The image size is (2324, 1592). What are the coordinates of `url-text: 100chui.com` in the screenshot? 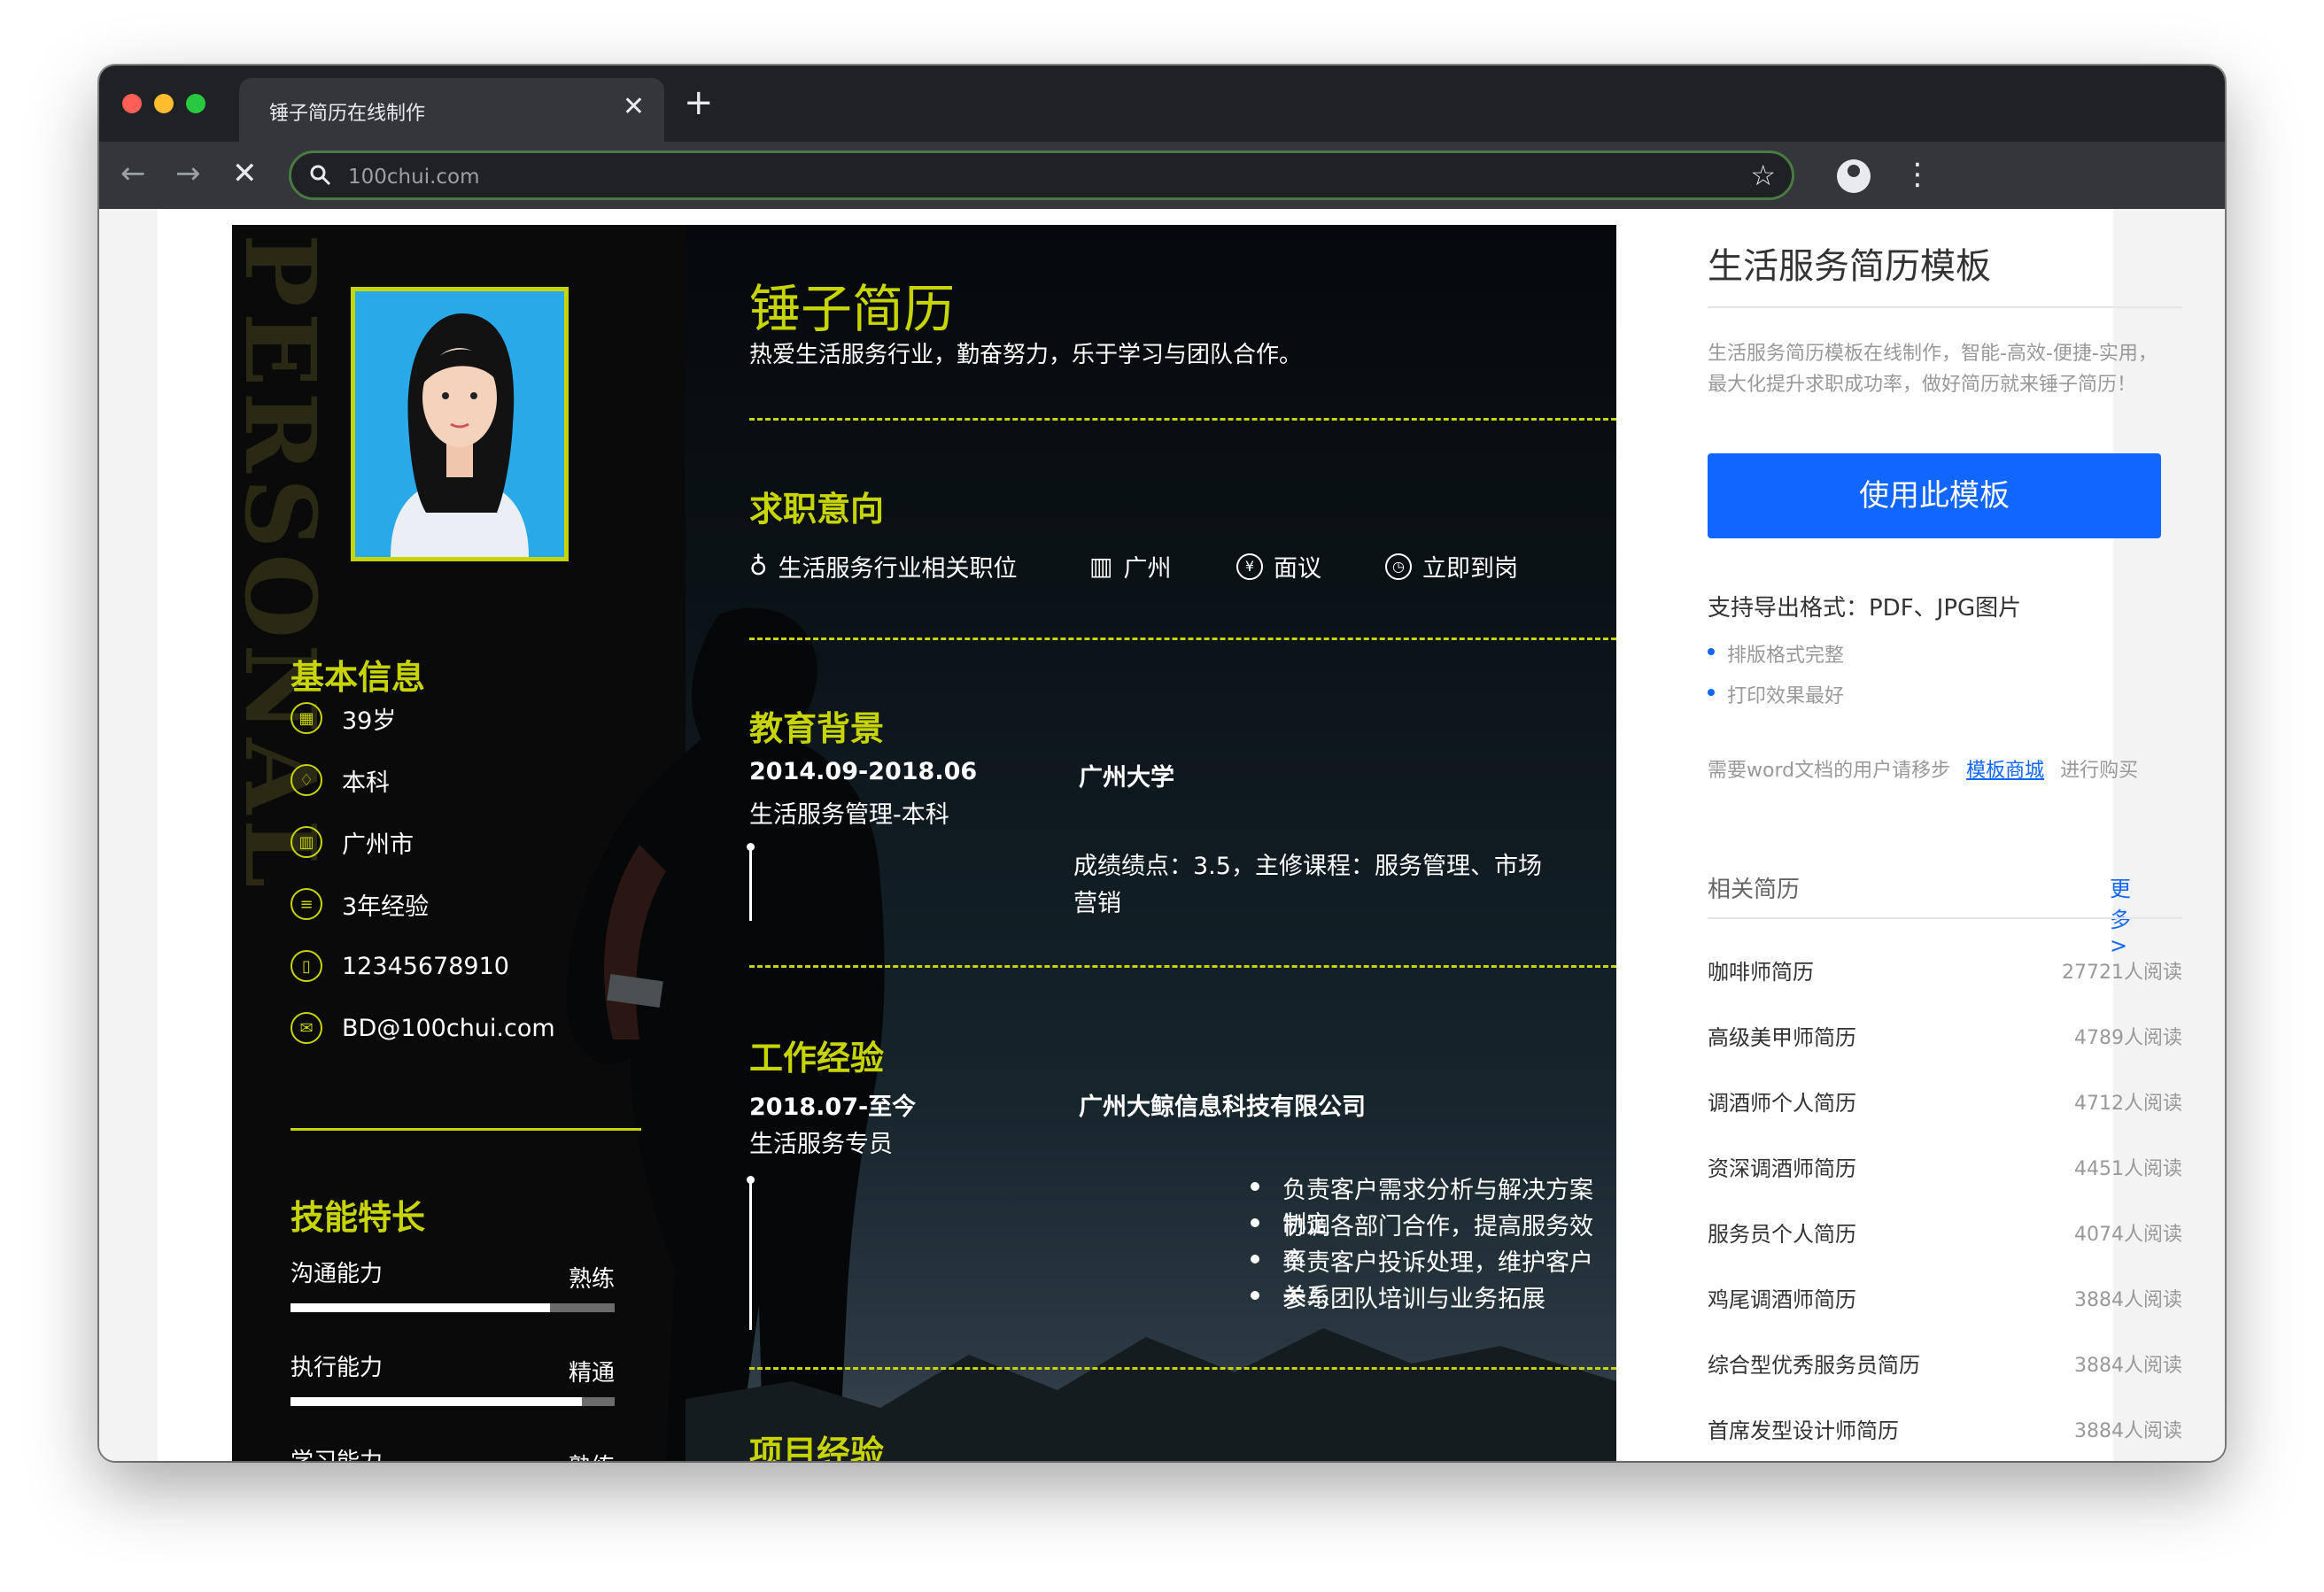 It's located at (414, 177).